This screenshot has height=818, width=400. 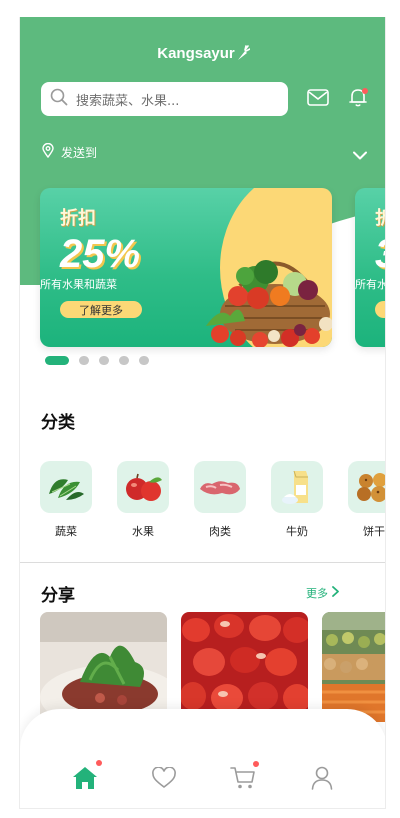 What do you see at coordinates (202, 758) in the screenshot?
I see `bottom-tab-bar` at bounding box center [202, 758].